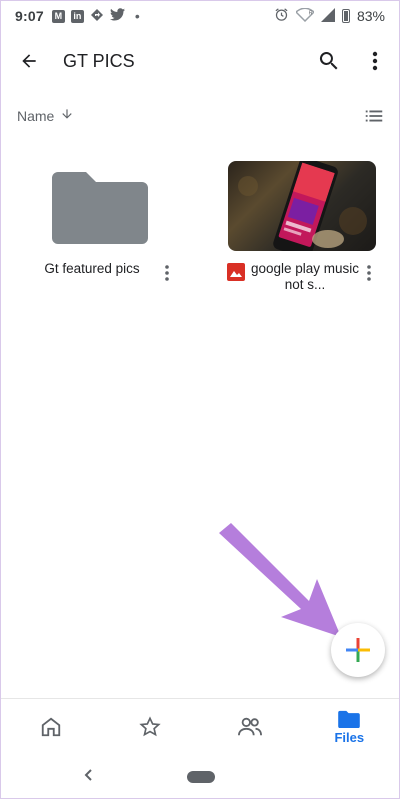 The width and height of the screenshot is (400, 799). What do you see at coordinates (92, 268) in the screenshot?
I see `folder-name: Gt featured pics` at bounding box center [92, 268].